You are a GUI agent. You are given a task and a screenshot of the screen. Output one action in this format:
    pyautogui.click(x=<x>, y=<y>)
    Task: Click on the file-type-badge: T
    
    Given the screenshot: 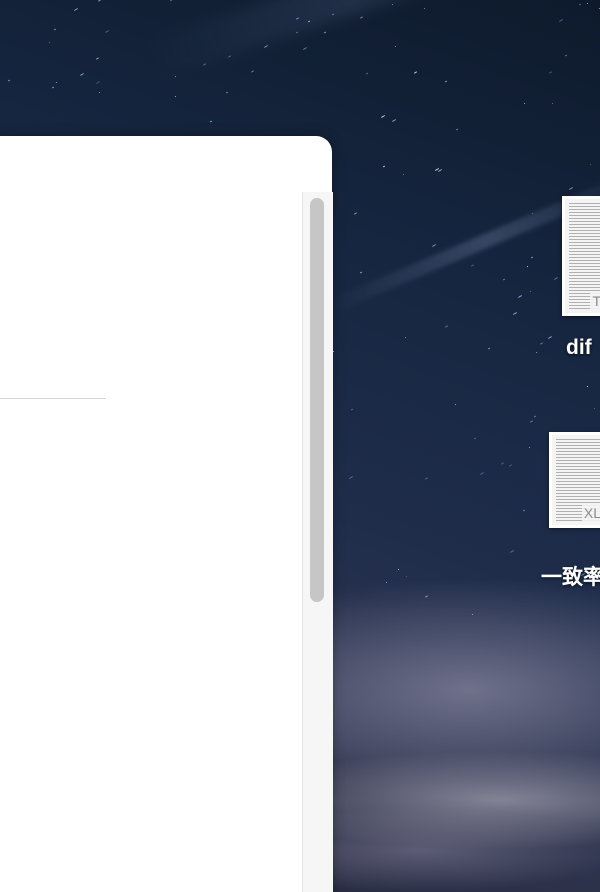 What is the action you would take?
    pyautogui.click(x=595, y=301)
    